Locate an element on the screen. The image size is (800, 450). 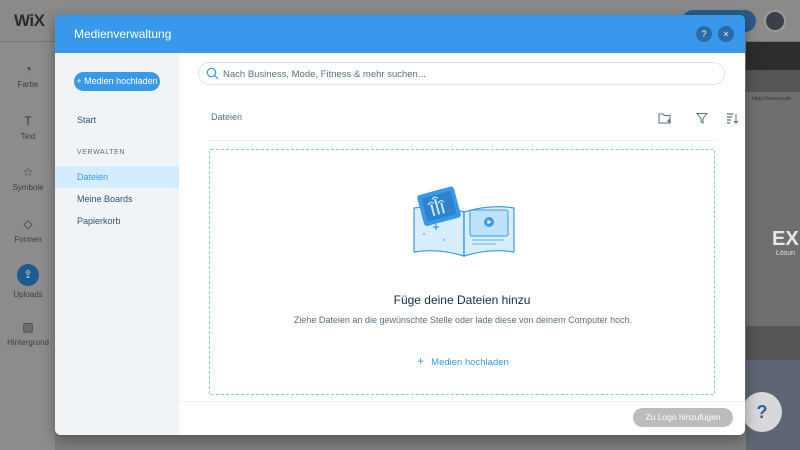
tool-label: Hintergrund is located at coordinates (28, 342).